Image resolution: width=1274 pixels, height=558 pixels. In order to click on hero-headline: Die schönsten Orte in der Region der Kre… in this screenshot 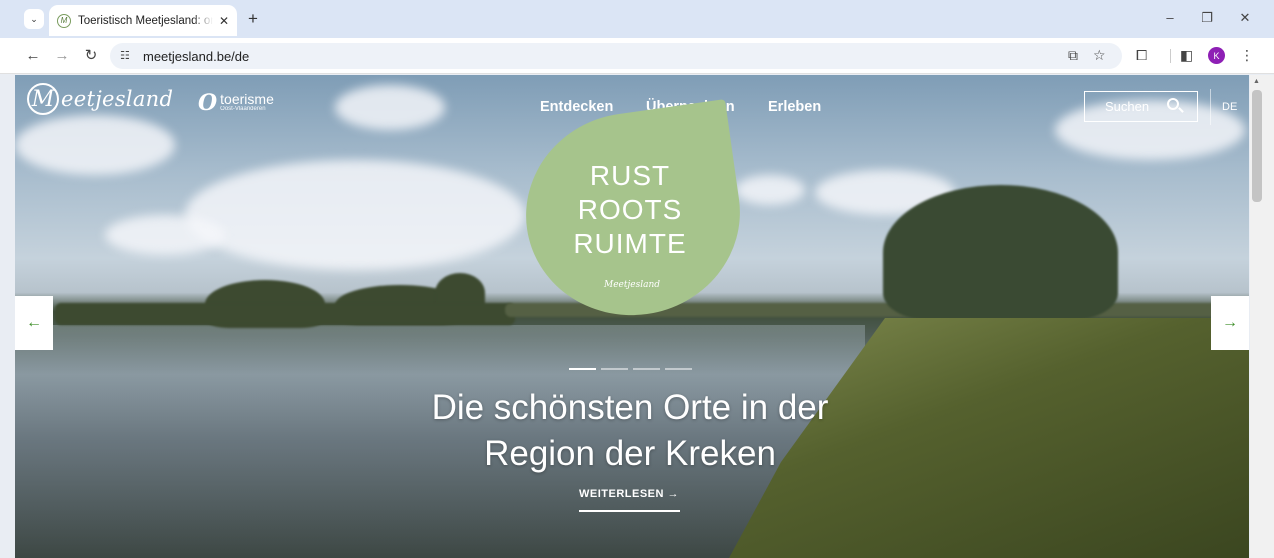, I will do `click(630, 430)`.